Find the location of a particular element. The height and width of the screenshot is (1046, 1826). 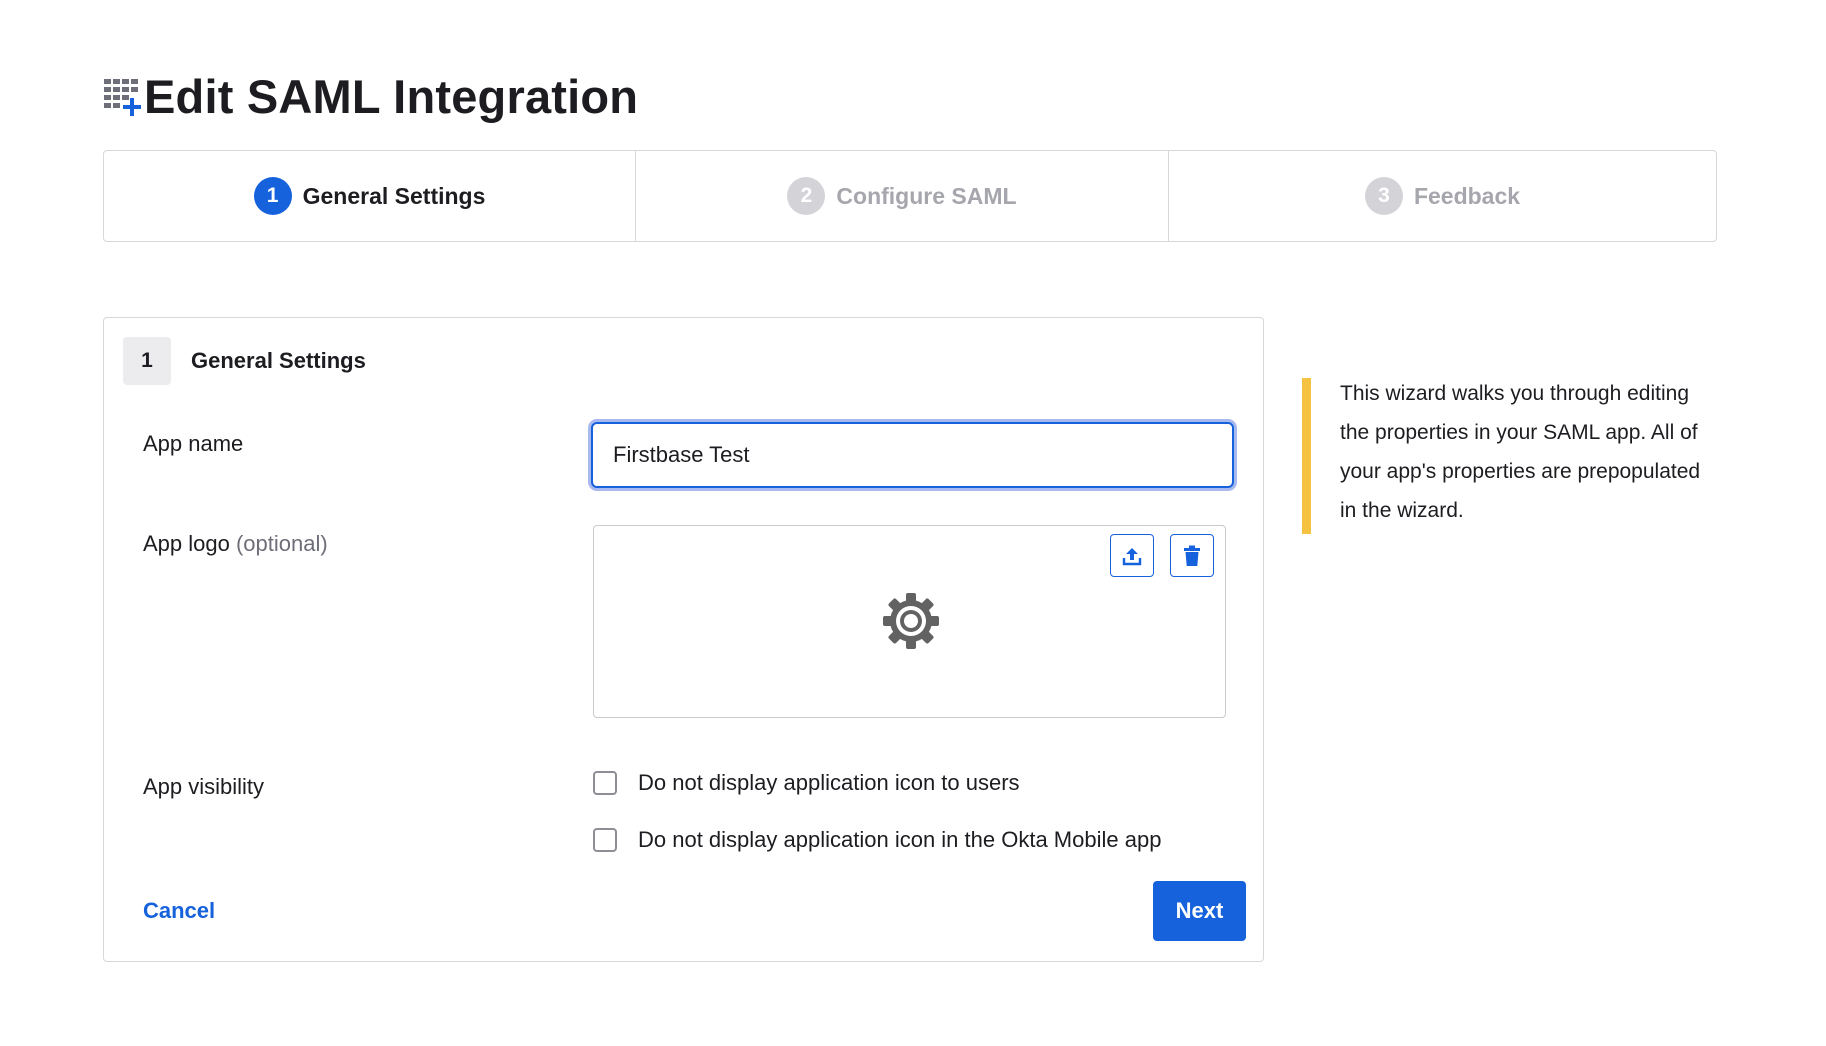

trash-icon is located at coordinates (1192, 555).